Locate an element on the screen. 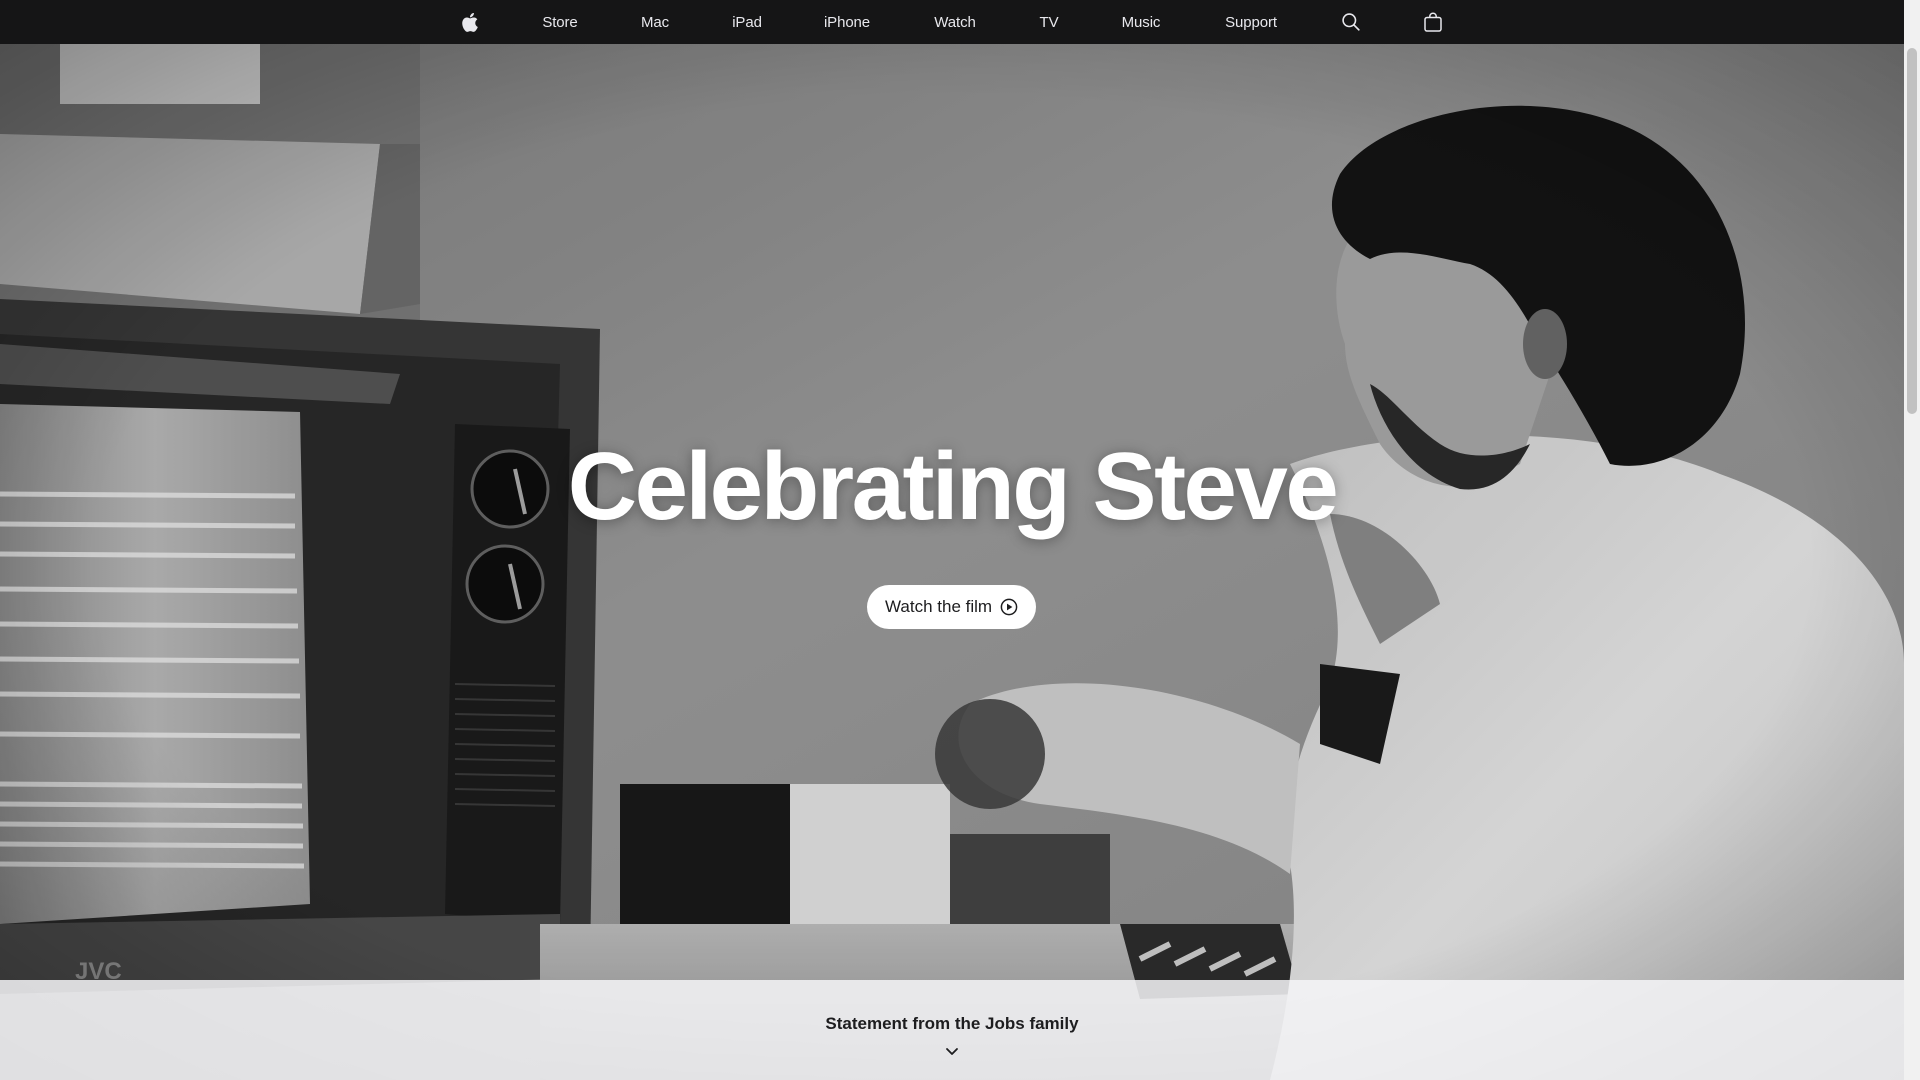 This screenshot has height=1080, width=1920. statement-band: Statement from the Jobs family is located at coordinates (952, 1030).